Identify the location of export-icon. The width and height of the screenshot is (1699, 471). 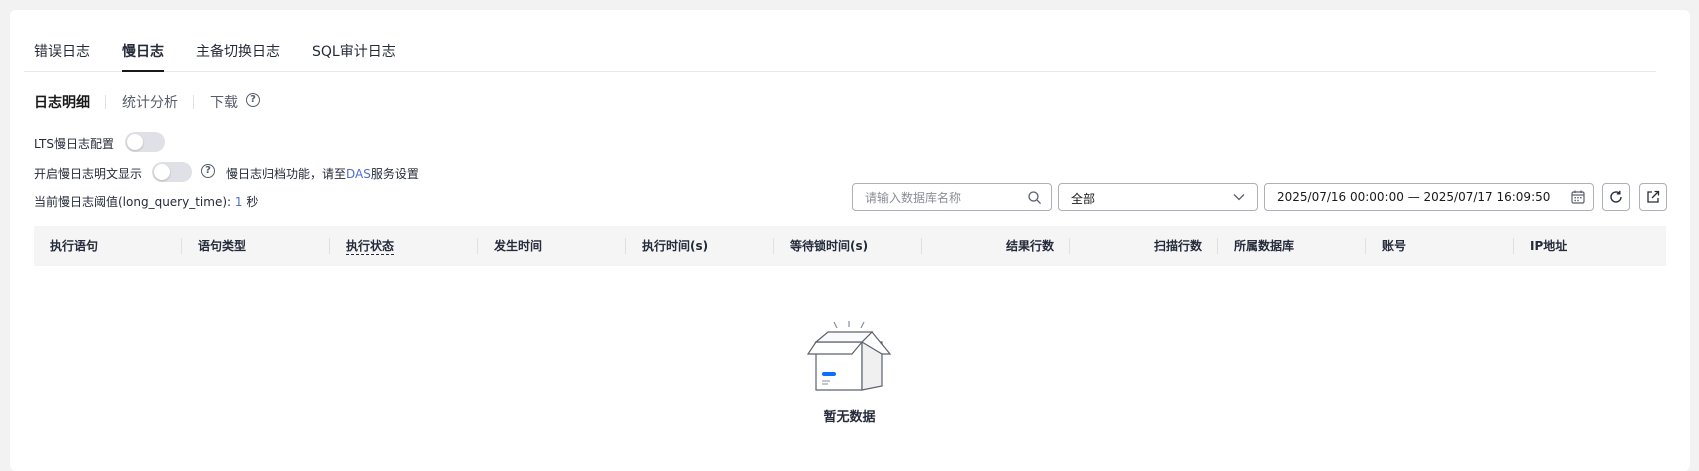
(1653, 196).